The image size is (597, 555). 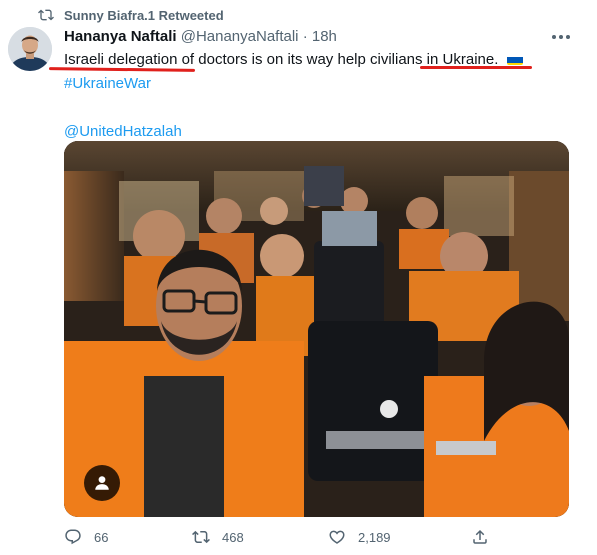 What do you see at coordinates (120, 36) in the screenshot?
I see `author-name: Hananya Naftali` at bounding box center [120, 36].